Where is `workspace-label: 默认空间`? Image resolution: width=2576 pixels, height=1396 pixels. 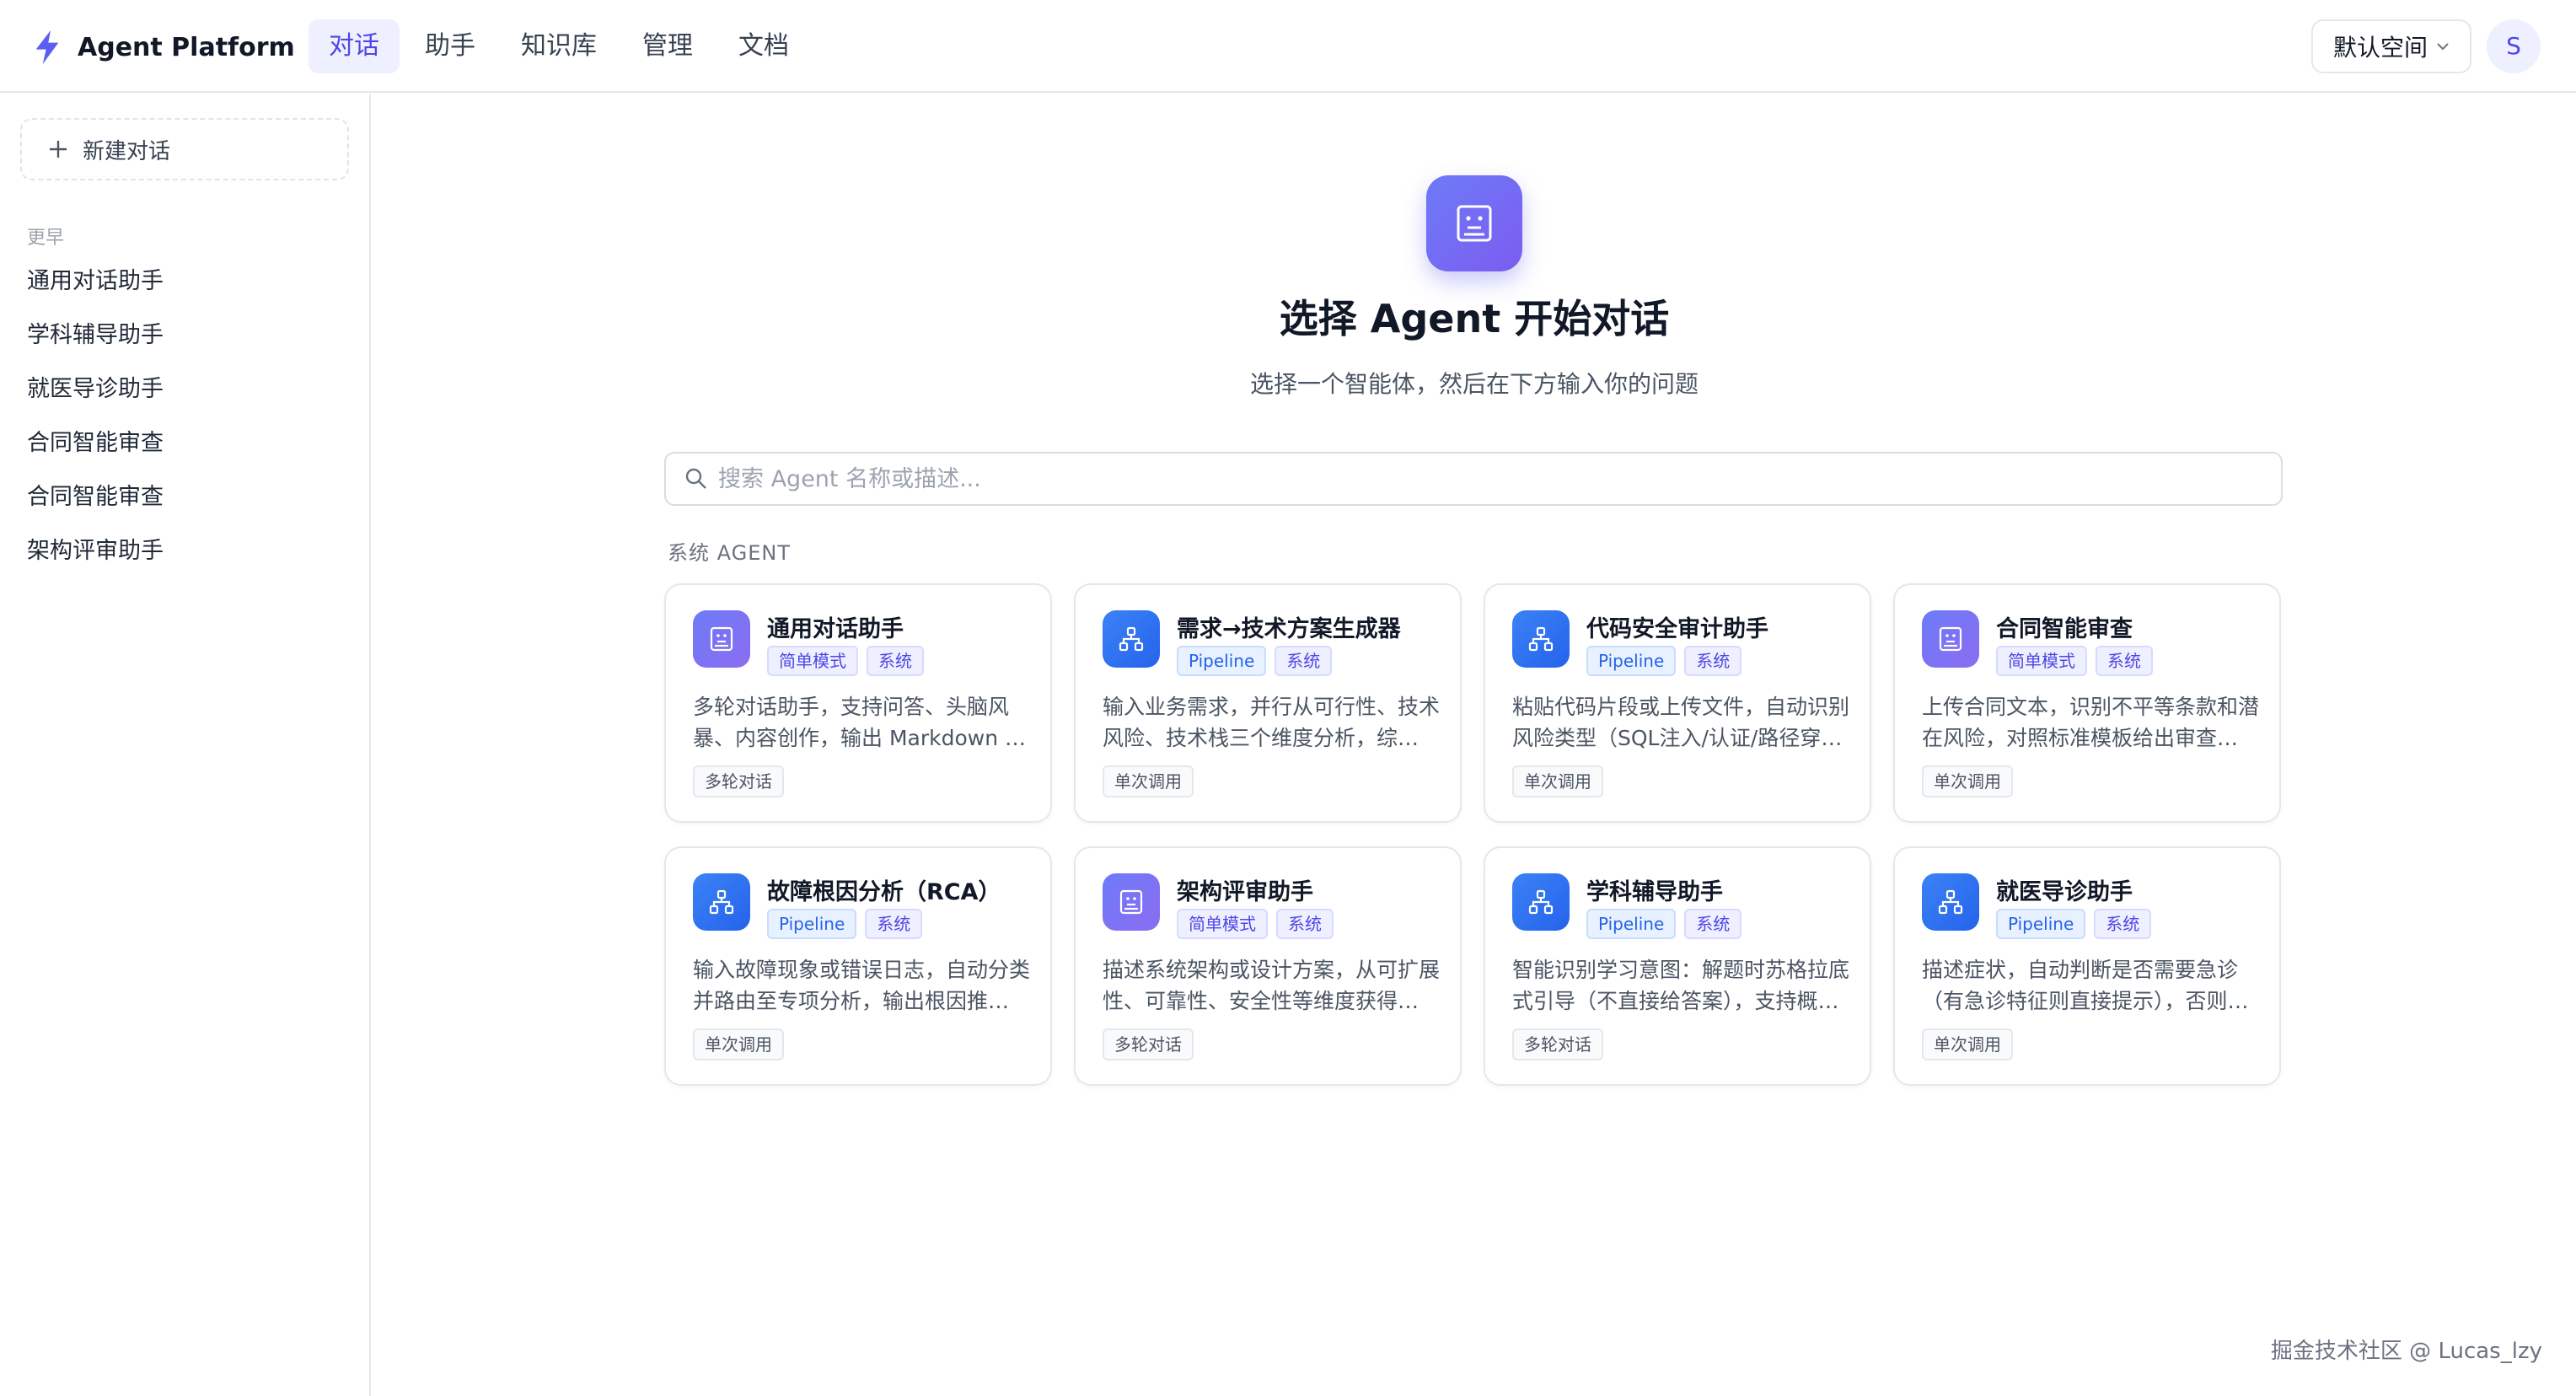
workspace-label: 默认空间 is located at coordinates (2380, 48).